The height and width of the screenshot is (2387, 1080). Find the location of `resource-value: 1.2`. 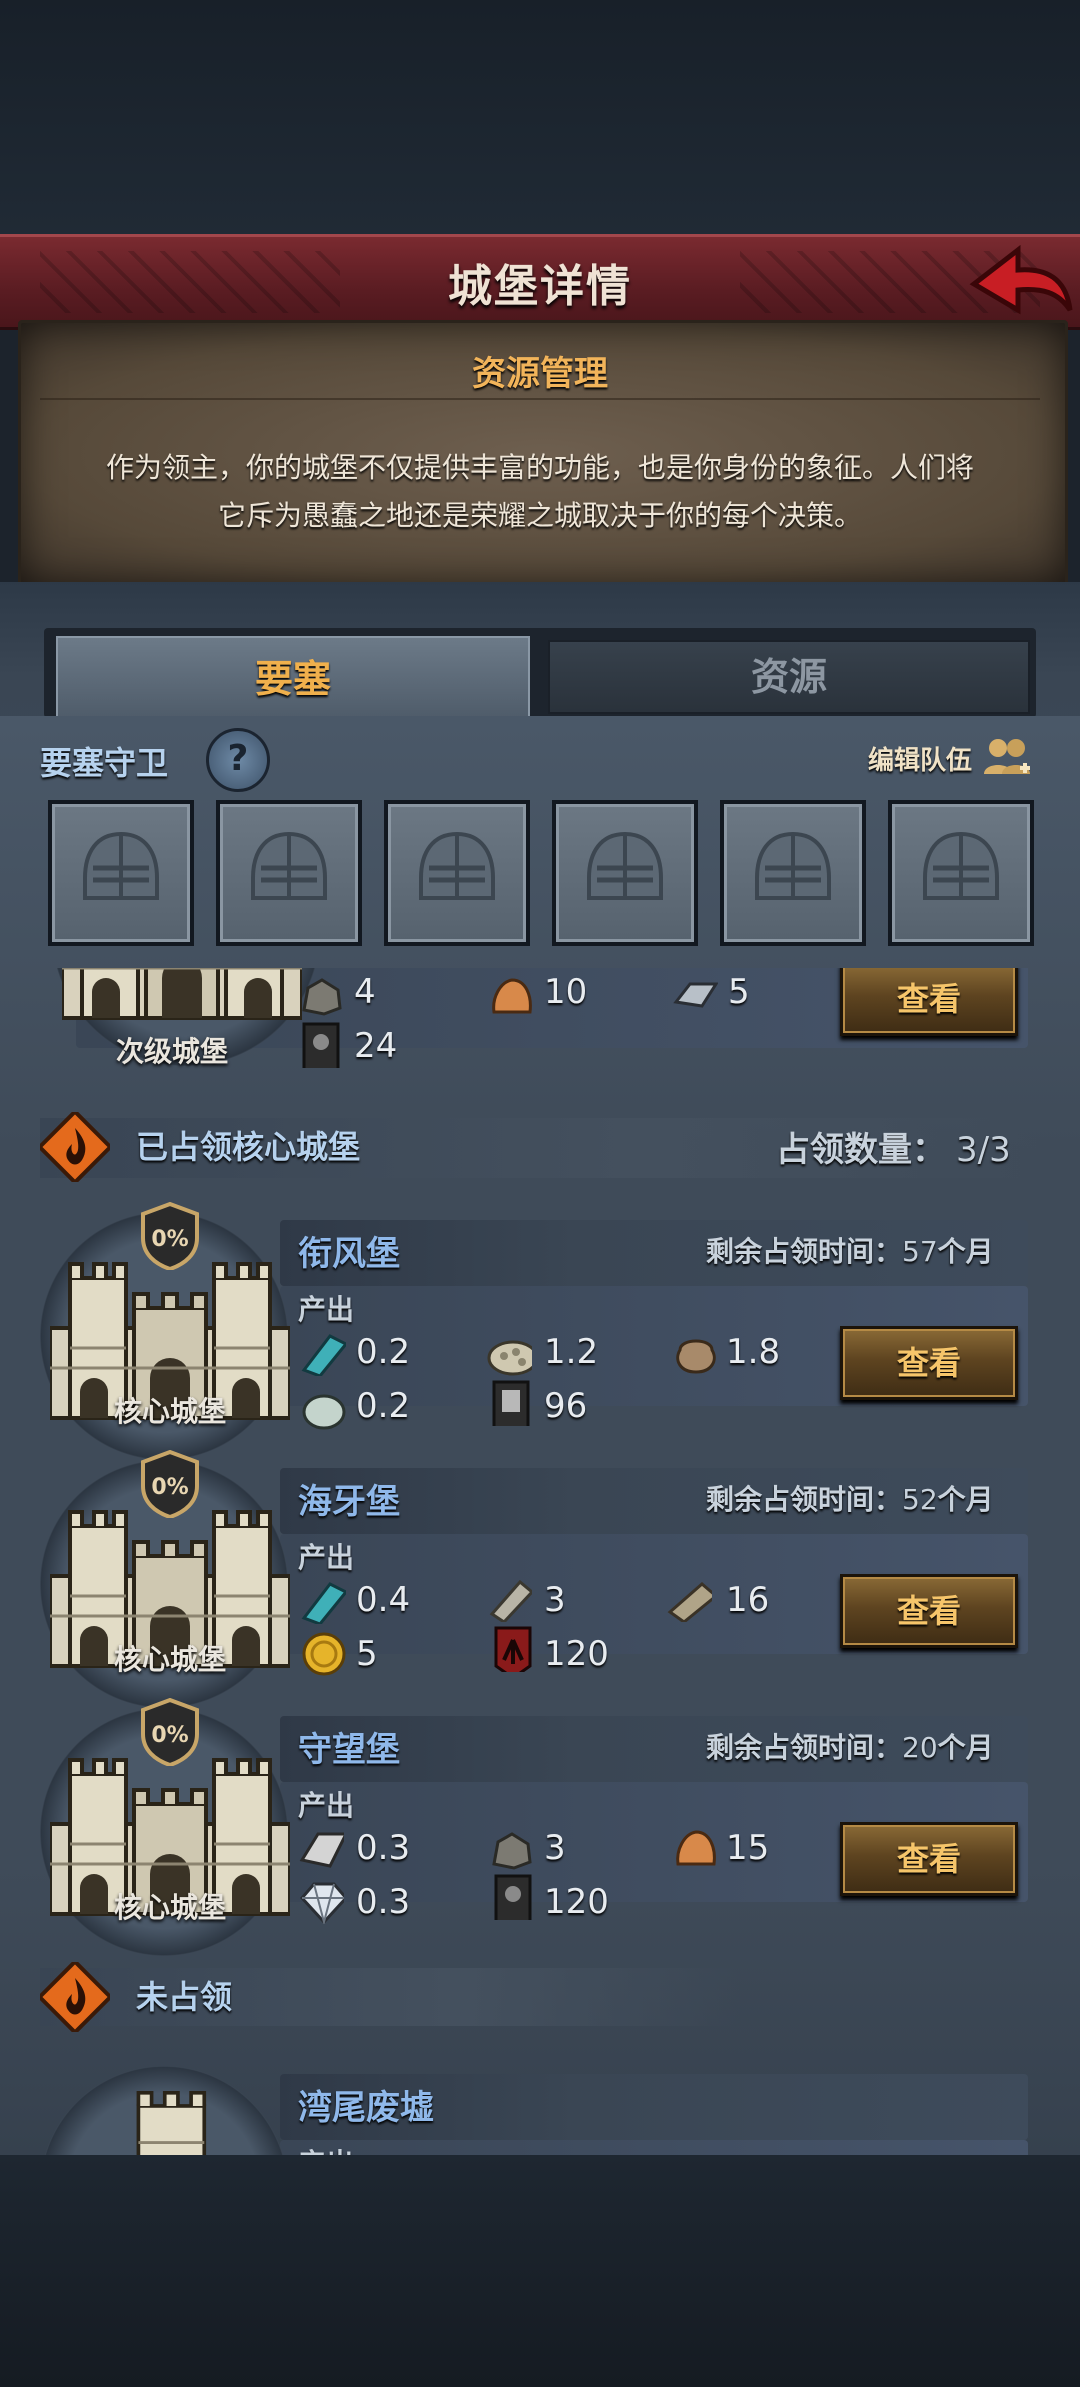

resource-value: 1.2 is located at coordinates (571, 1352).